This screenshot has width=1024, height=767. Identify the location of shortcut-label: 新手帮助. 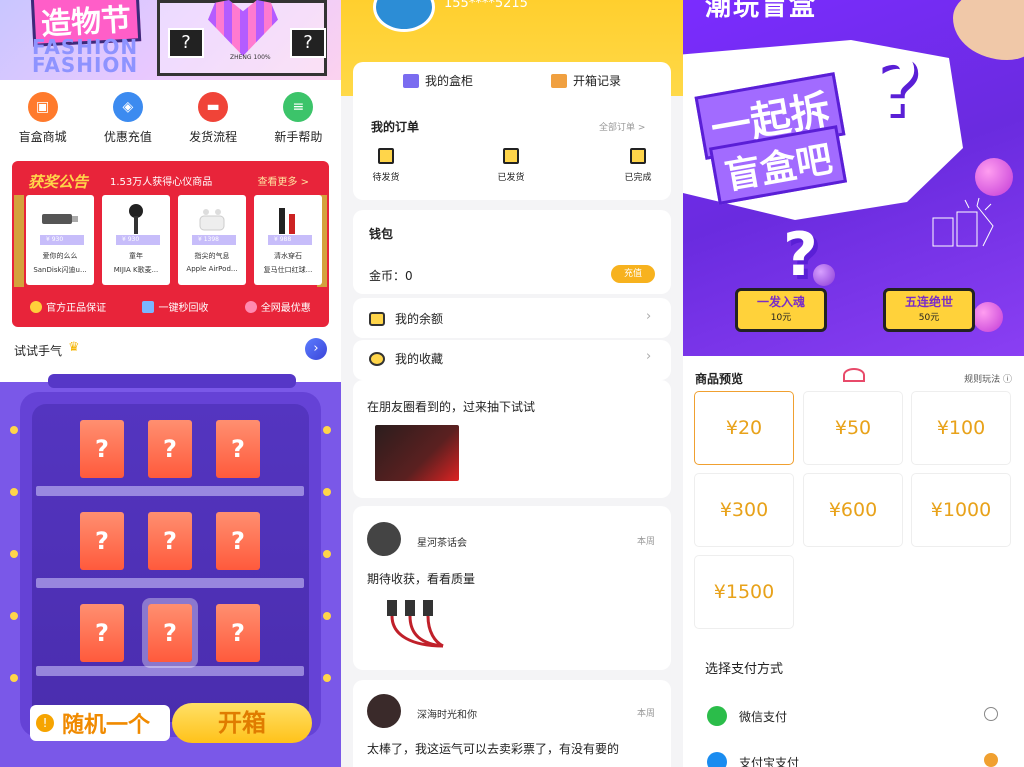
(298, 137).